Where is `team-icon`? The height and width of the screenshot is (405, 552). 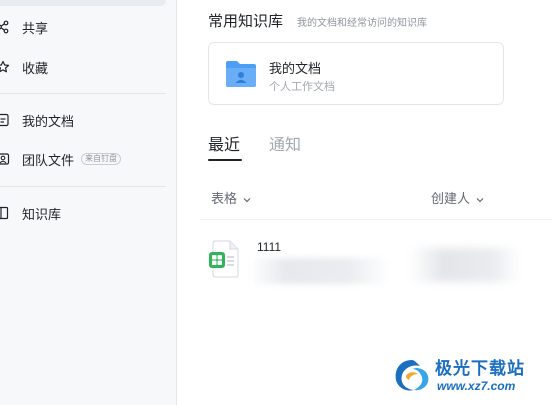 team-icon is located at coordinates (5, 159).